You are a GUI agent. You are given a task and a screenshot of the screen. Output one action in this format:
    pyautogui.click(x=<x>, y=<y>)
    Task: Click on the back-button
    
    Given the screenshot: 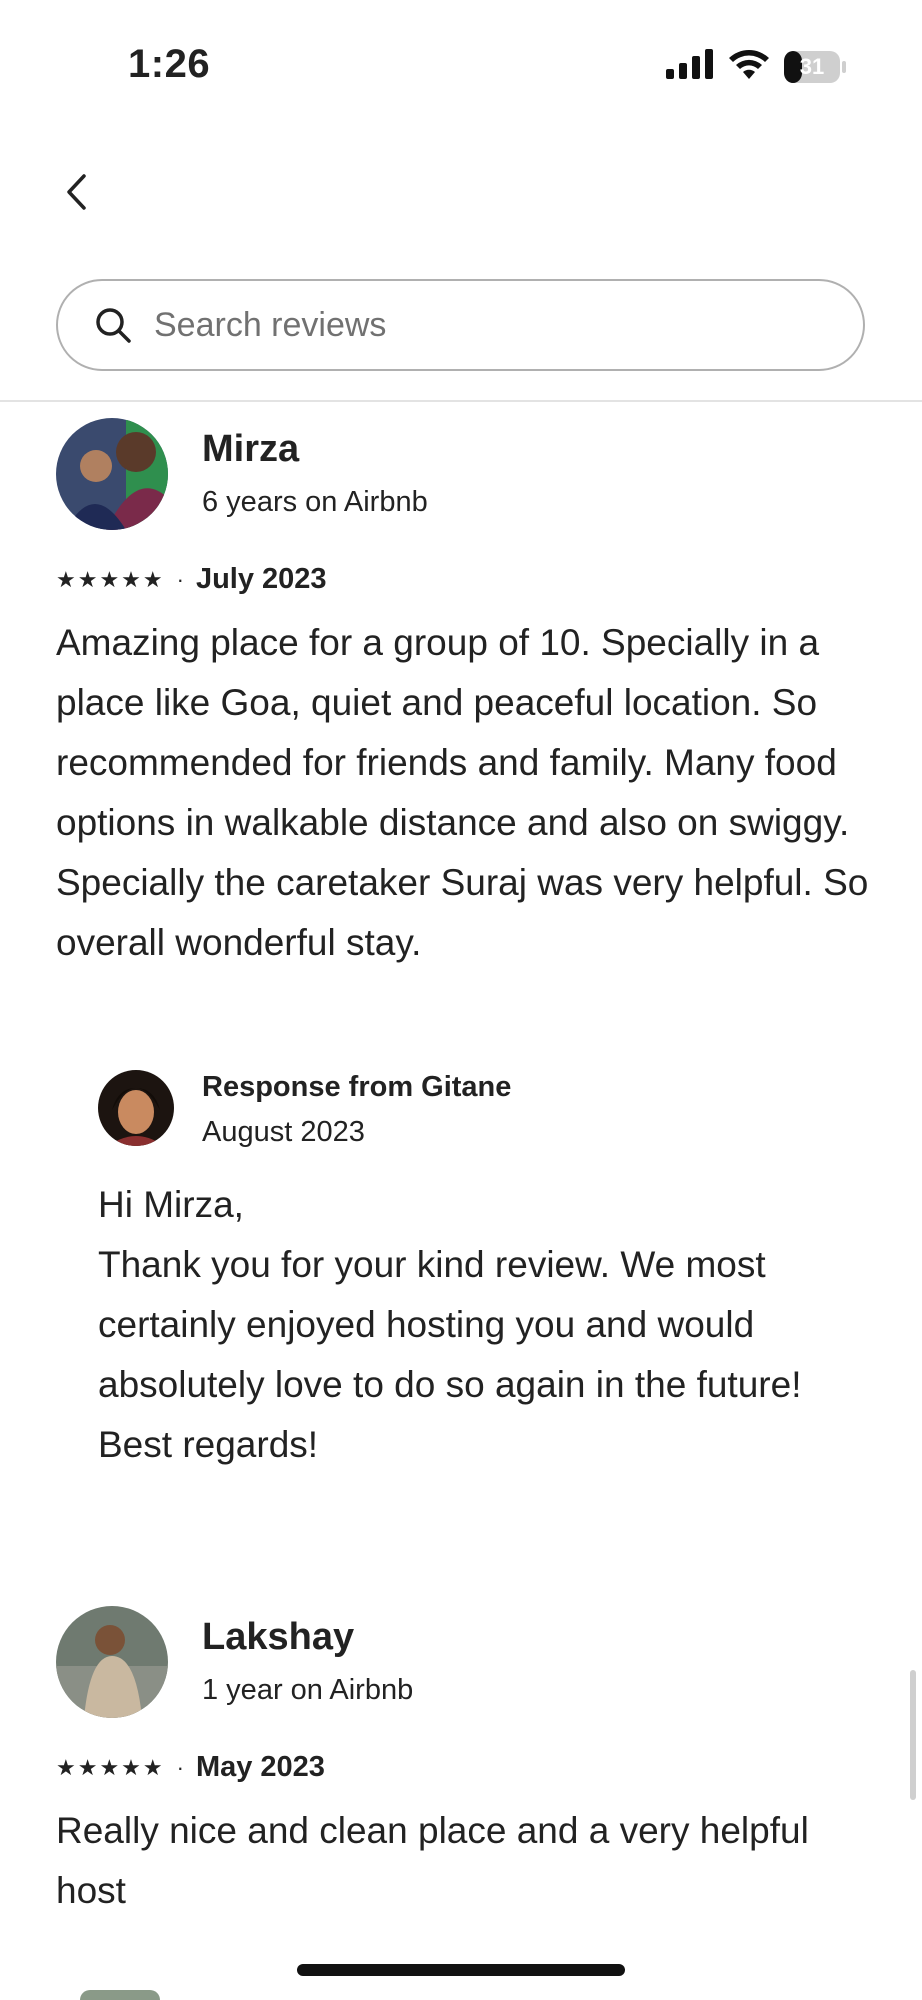 What is the action you would take?
    pyautogui.click(x=76, y=194)
    